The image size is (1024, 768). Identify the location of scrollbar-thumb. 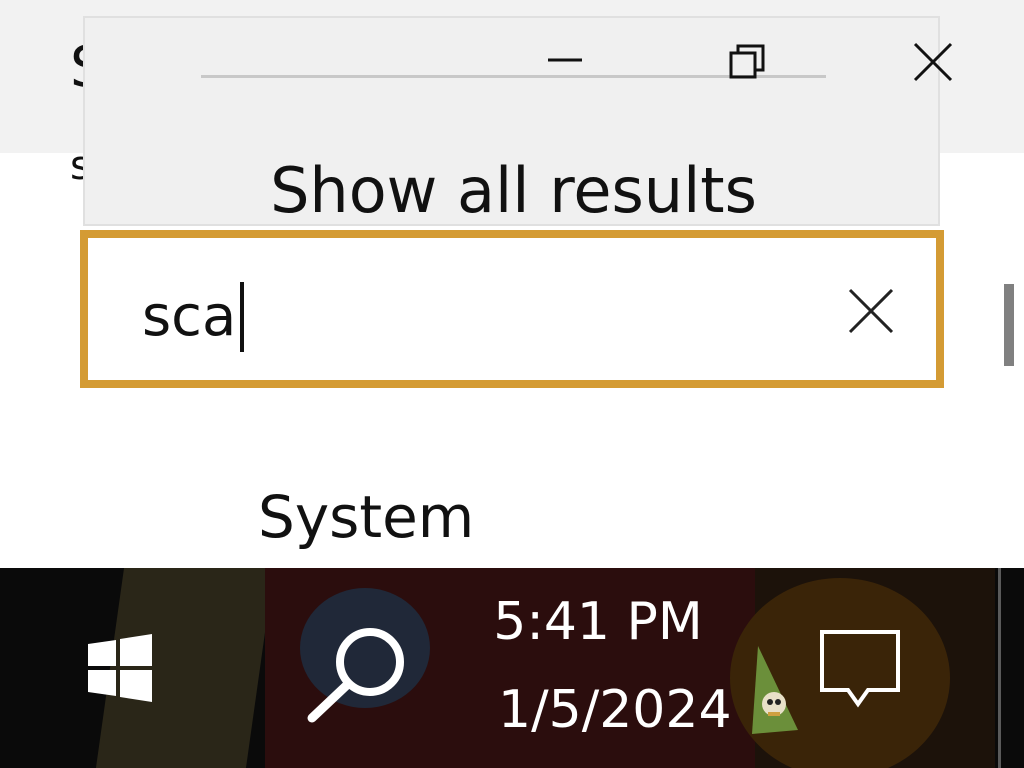
(1009, 325).